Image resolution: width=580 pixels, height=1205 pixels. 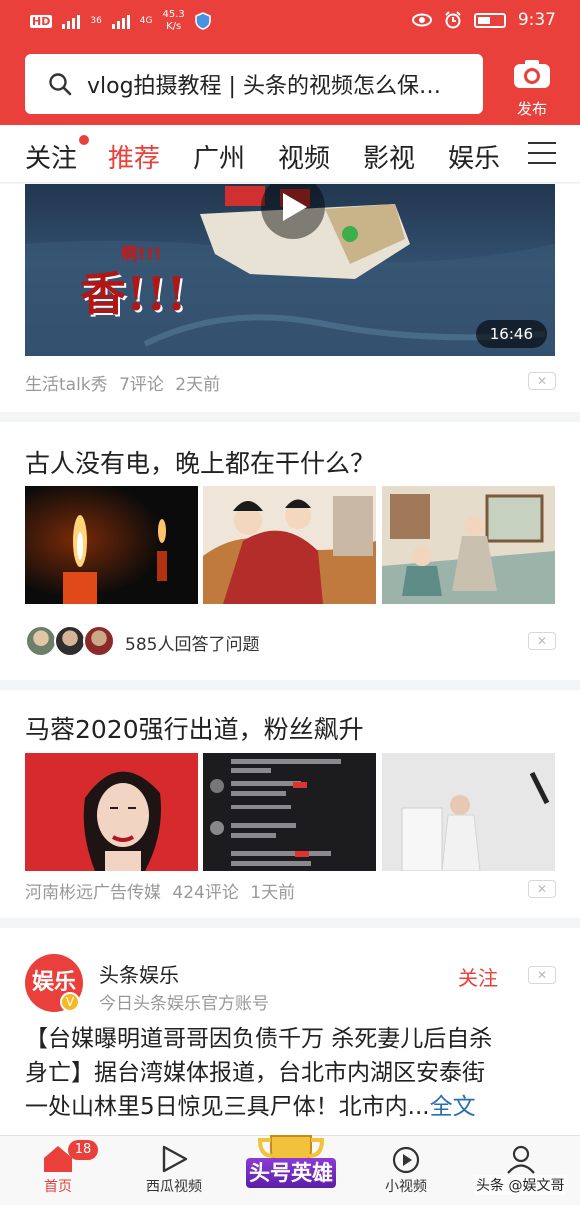 What do you see at coordinates (194, 729) in the screenshot?
I see `article-title: 马蓉2020强行出道，粉丝飙升` at bounding box center [194, 729].